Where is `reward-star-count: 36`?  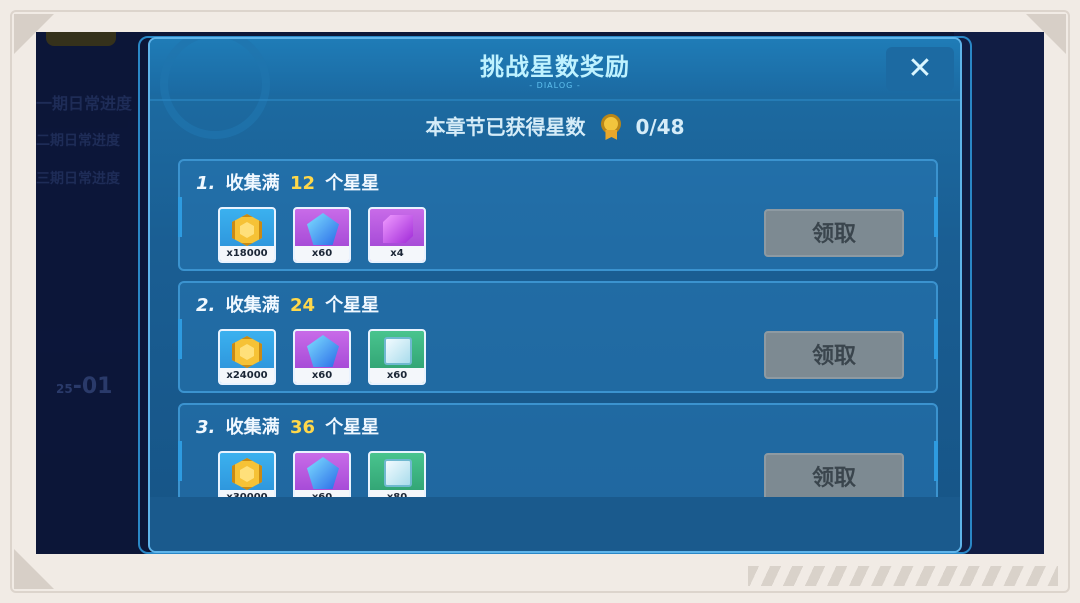 reward-star-count: 36 is located at coordinates (302, 427).